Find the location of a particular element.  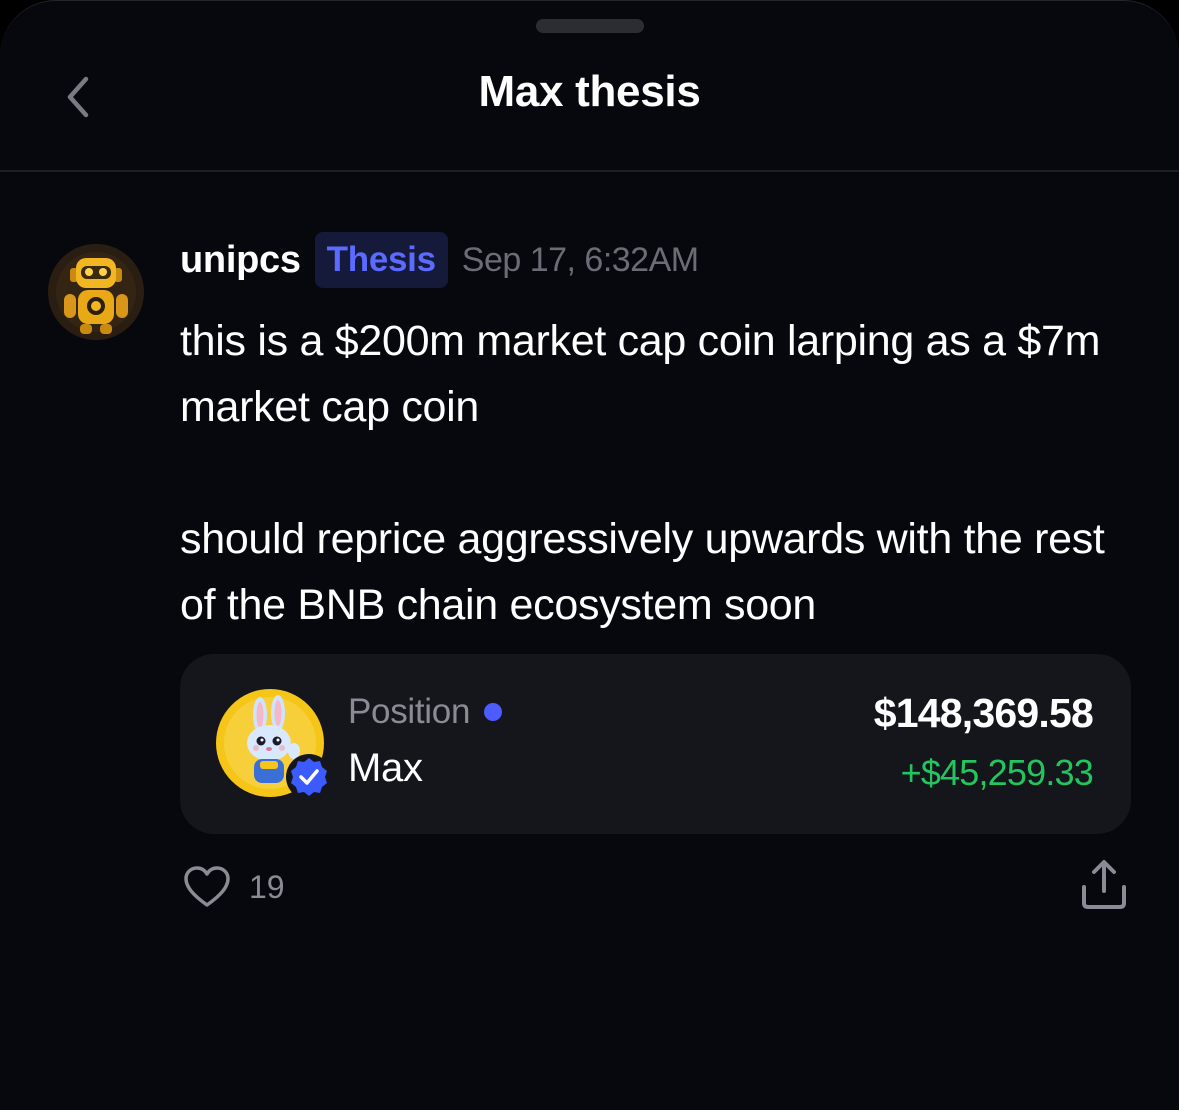

position-card: Position Max $148,369.58 +$45,259.33 is located at coordinates (655, 744).